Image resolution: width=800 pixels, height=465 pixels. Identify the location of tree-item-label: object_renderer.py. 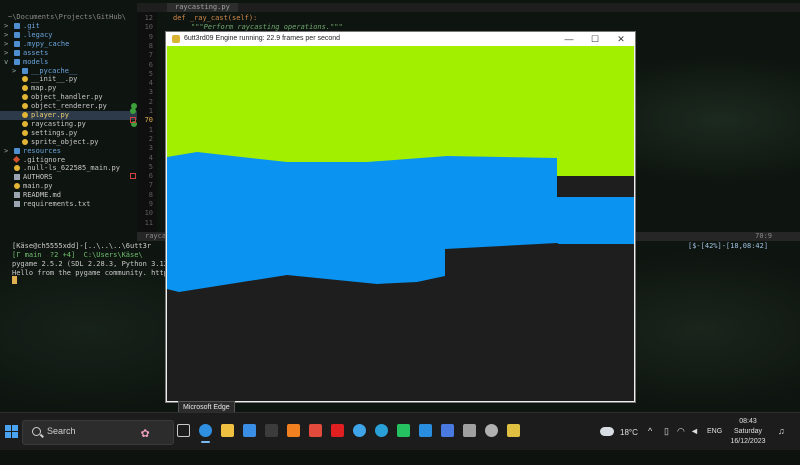
(69, 106).